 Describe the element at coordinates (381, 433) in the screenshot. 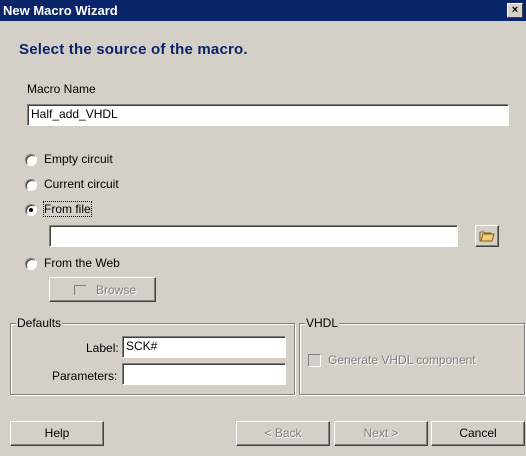

I see `next-button: Next >` at that location.